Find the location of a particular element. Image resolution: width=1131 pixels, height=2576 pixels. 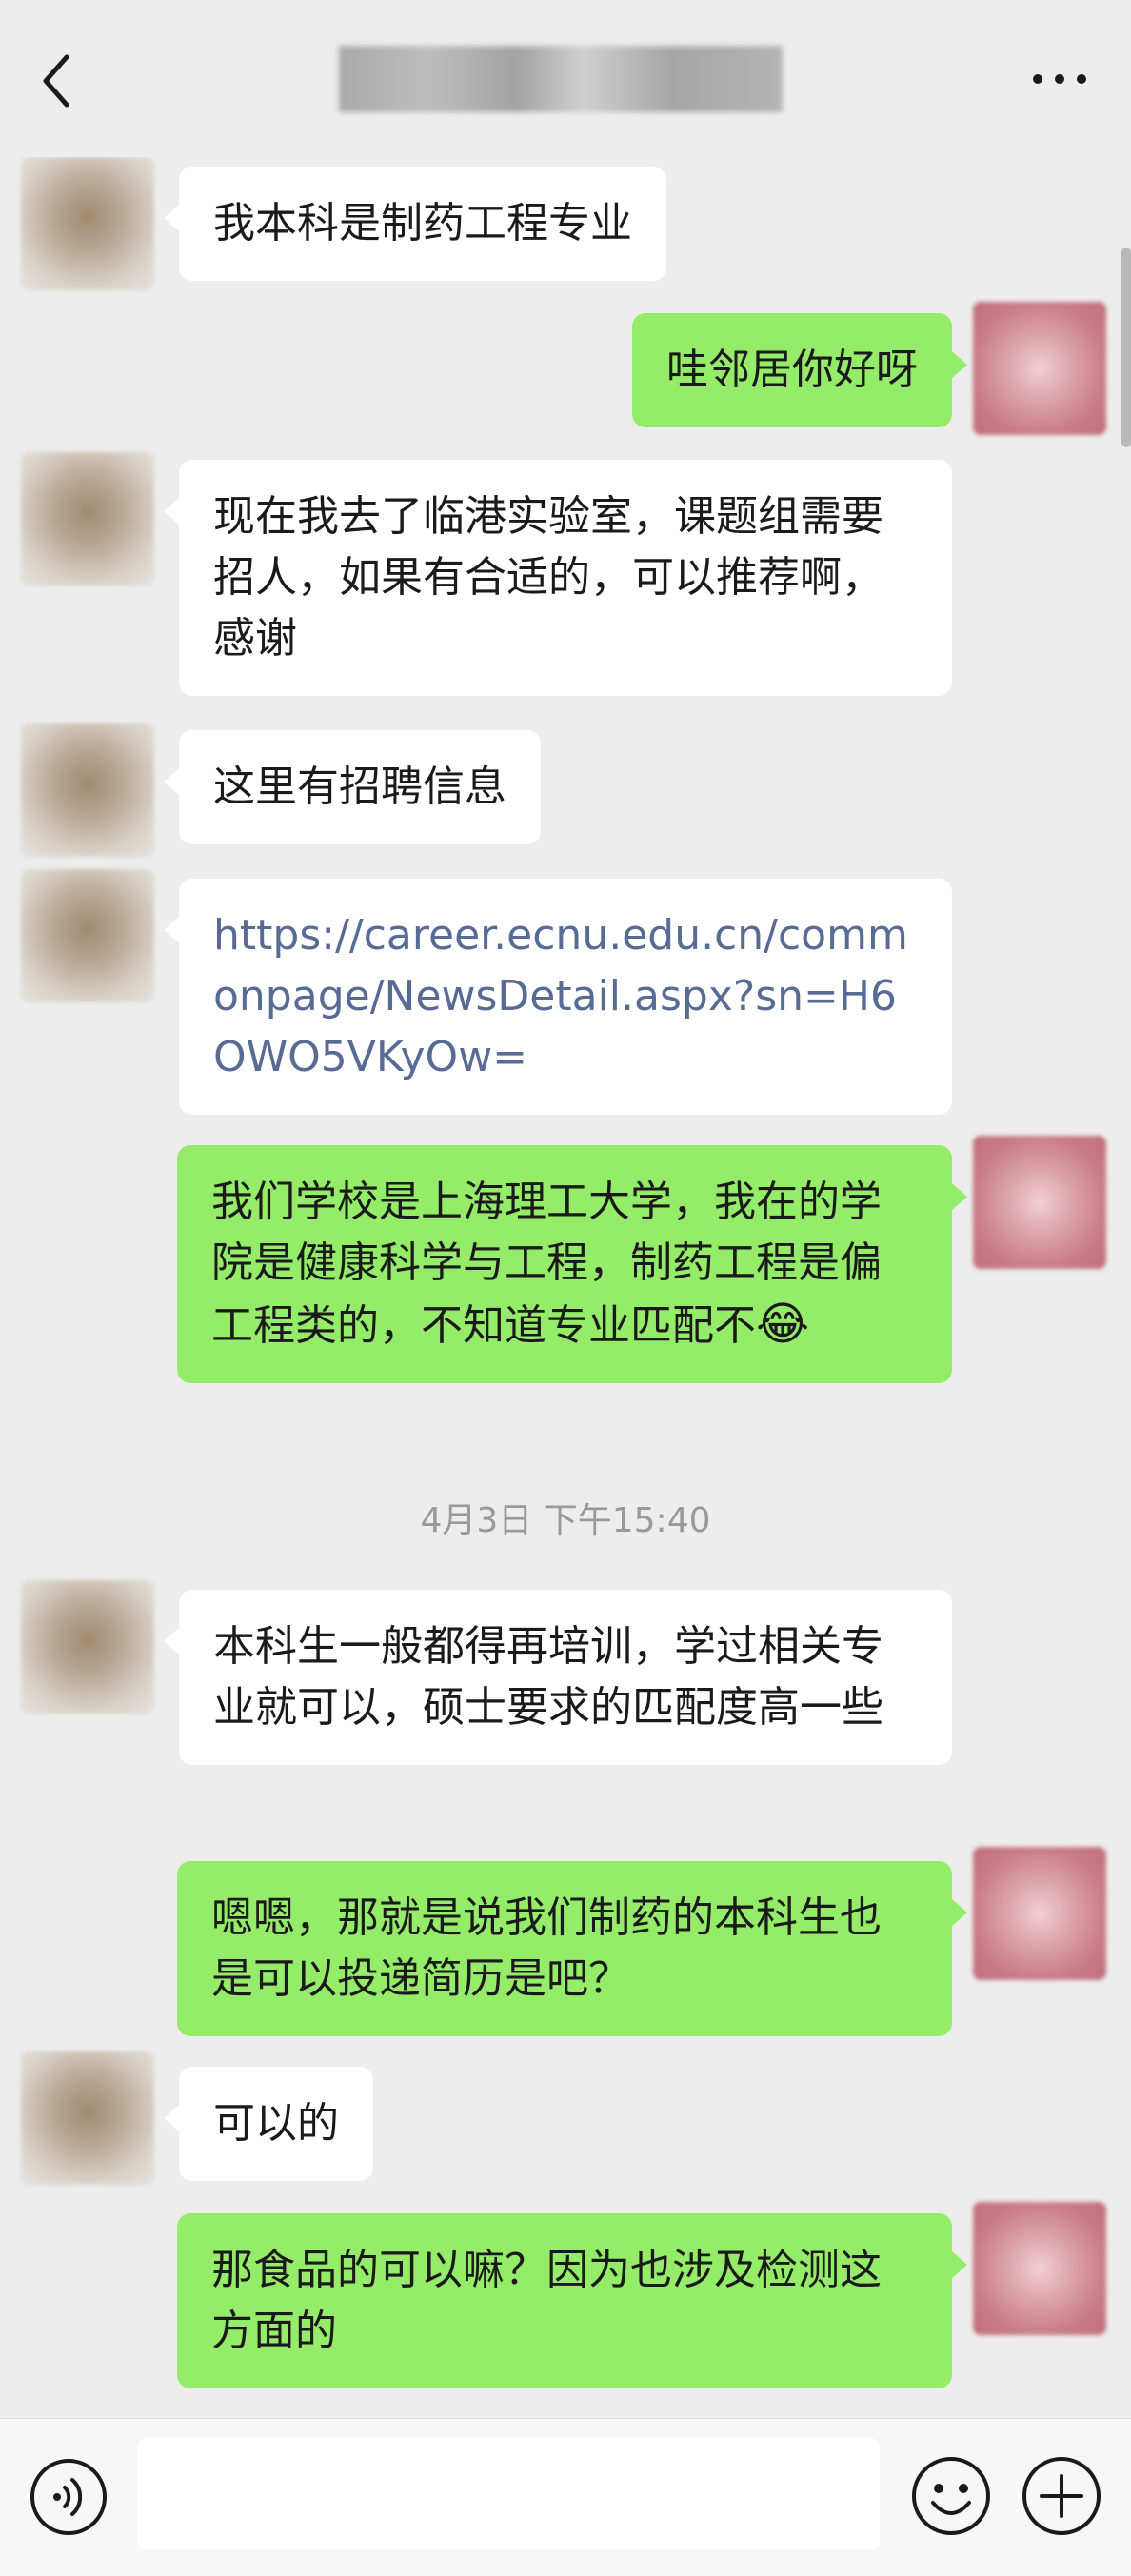

chat-header is located at coordinates (565, 79).